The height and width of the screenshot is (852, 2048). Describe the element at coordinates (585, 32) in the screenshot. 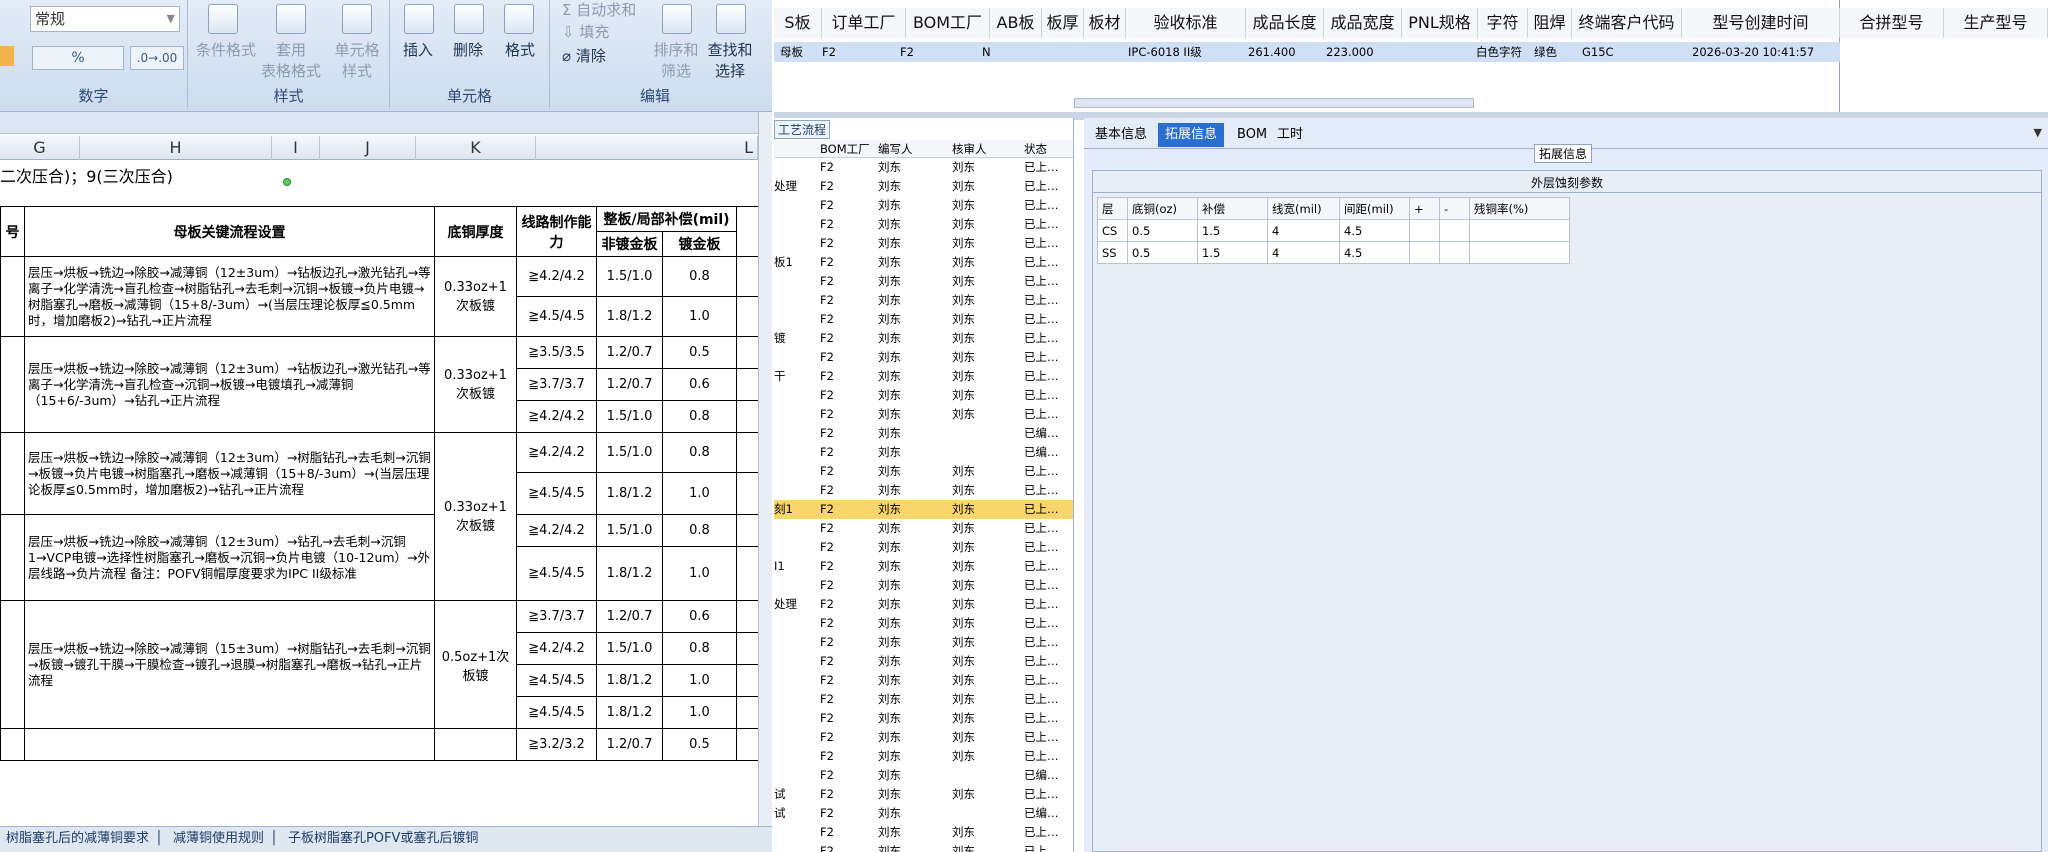

I see `fill-button: ⇩ 填充` at that location.